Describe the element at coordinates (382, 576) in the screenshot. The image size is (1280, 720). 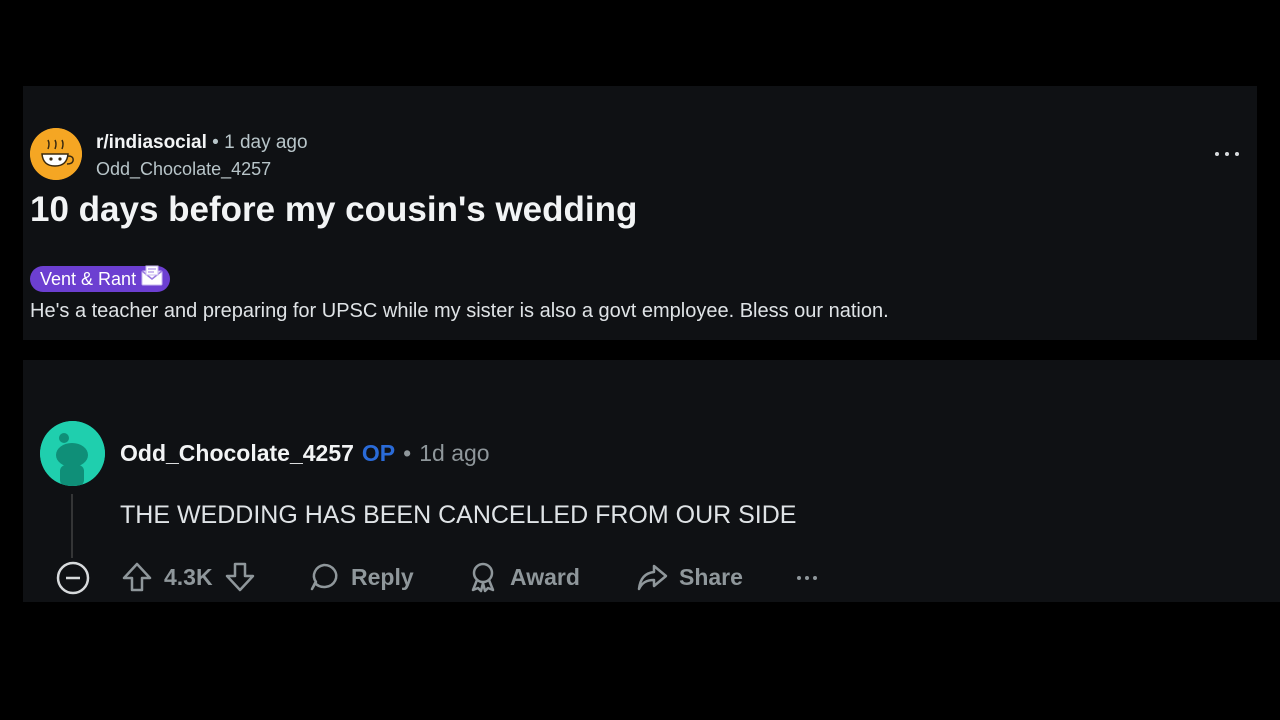
I see `reply-label: Reply` at that location.